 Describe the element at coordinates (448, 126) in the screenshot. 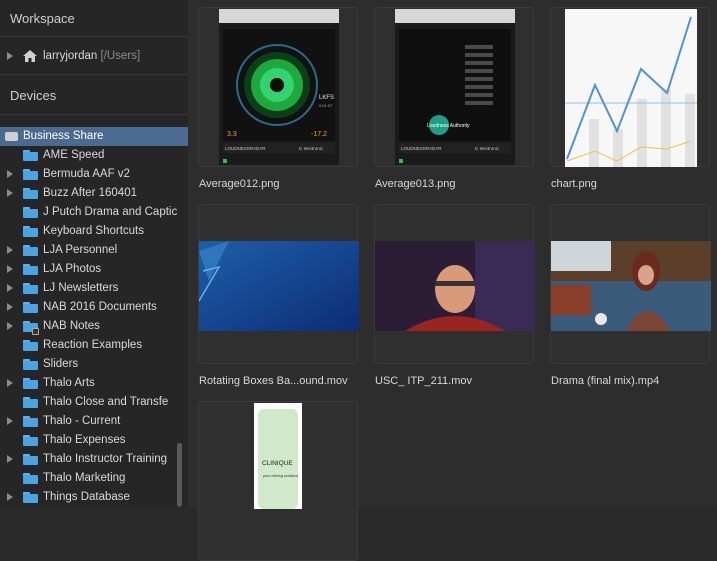

I see `loudness-authority-text: Loudness Authority` at that location.